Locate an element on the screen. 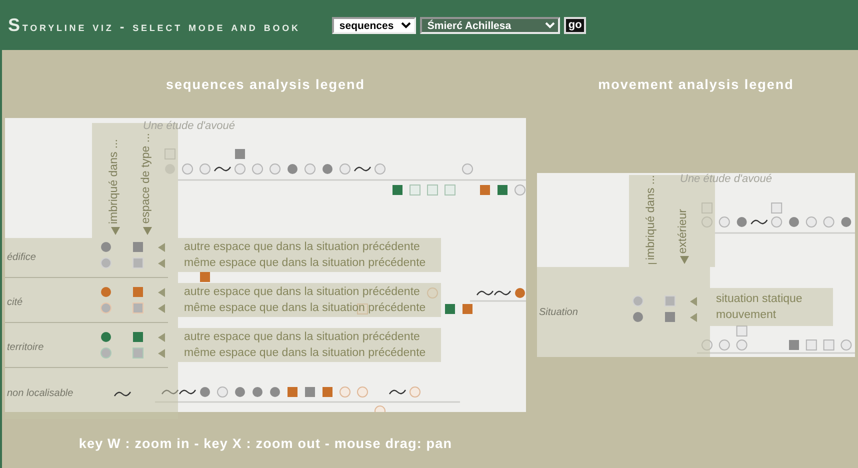 The height and width of the screenshot is (468, 858). keyboard-hint: key W : zoom in - key X : zoom out - mouse drag: pan is located at coordinates (266, 444).